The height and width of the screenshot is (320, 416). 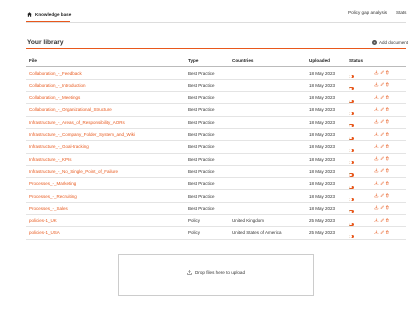 I want to click on file-link: policies-1_USA, so click(x=44, y=232).